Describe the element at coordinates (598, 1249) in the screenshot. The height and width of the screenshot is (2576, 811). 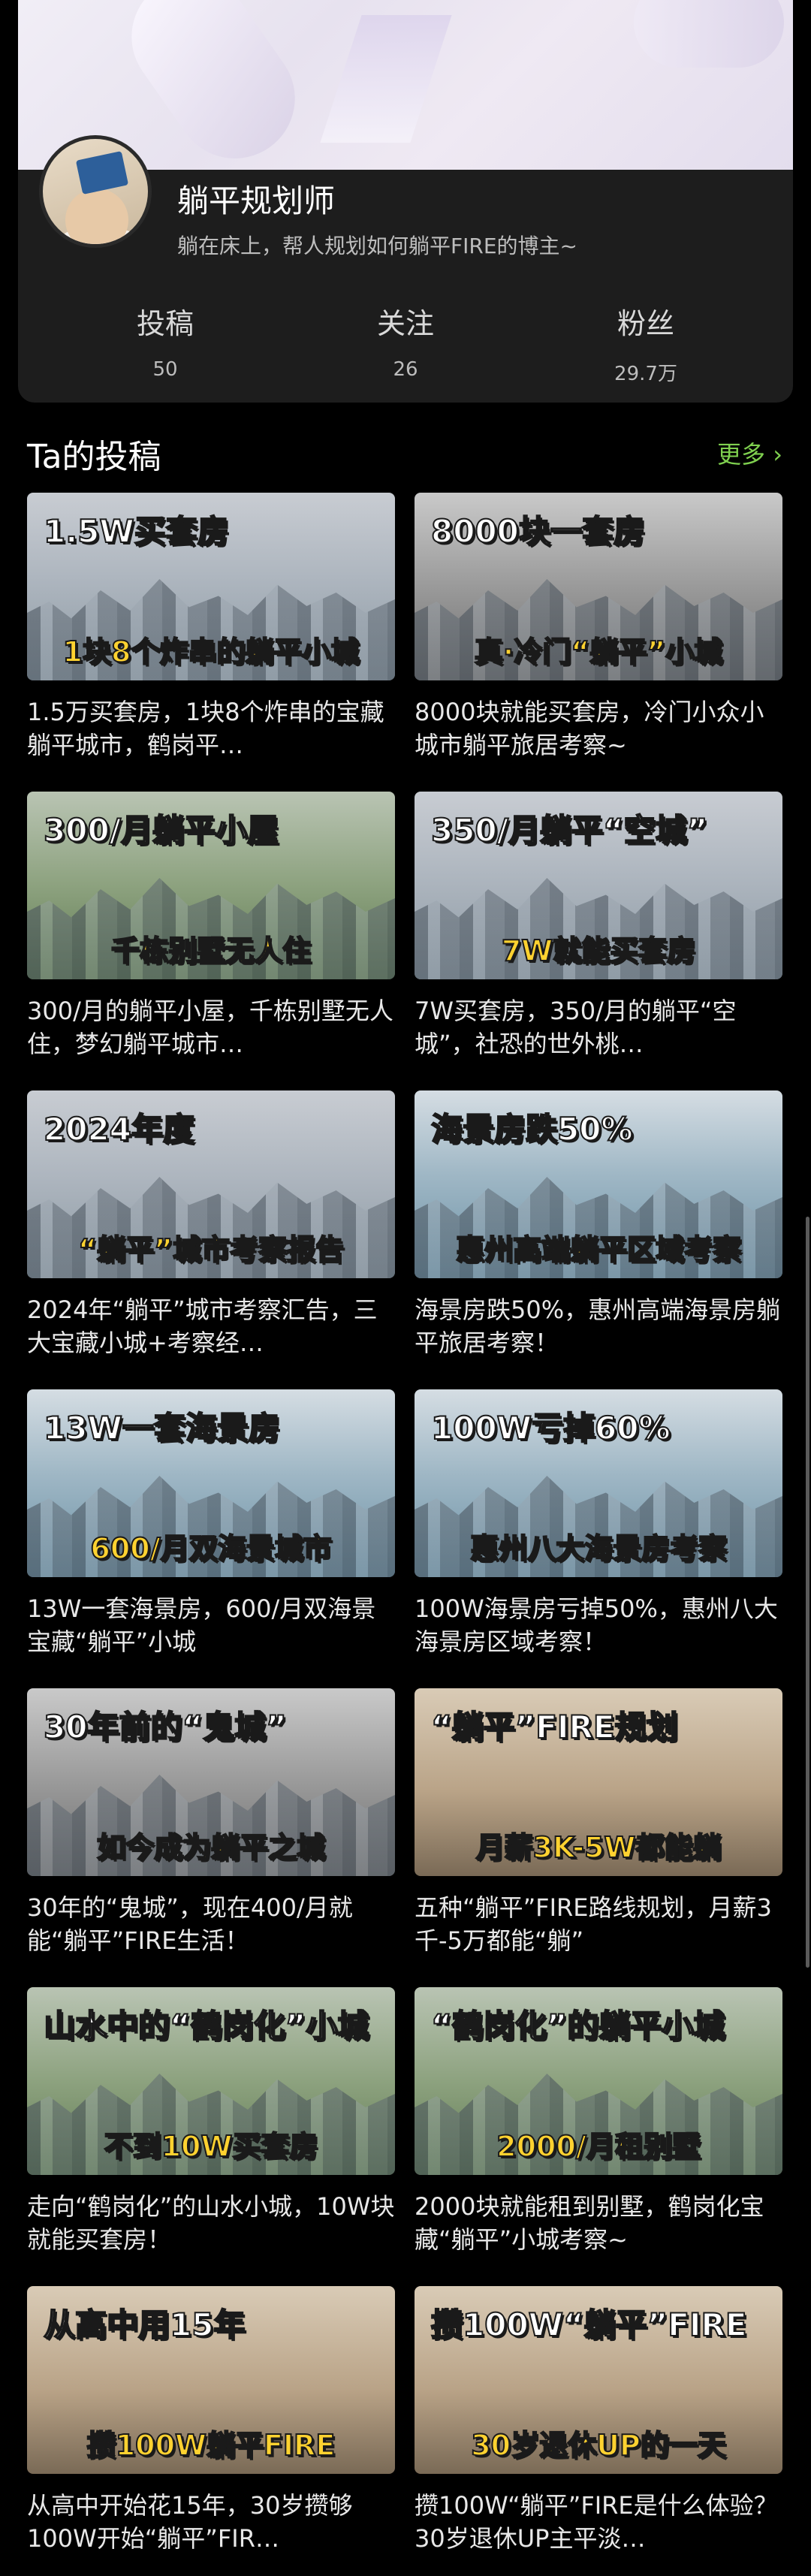
I see `thumbnail-subtitle: 惠州高端躺平区域考察` at that location.